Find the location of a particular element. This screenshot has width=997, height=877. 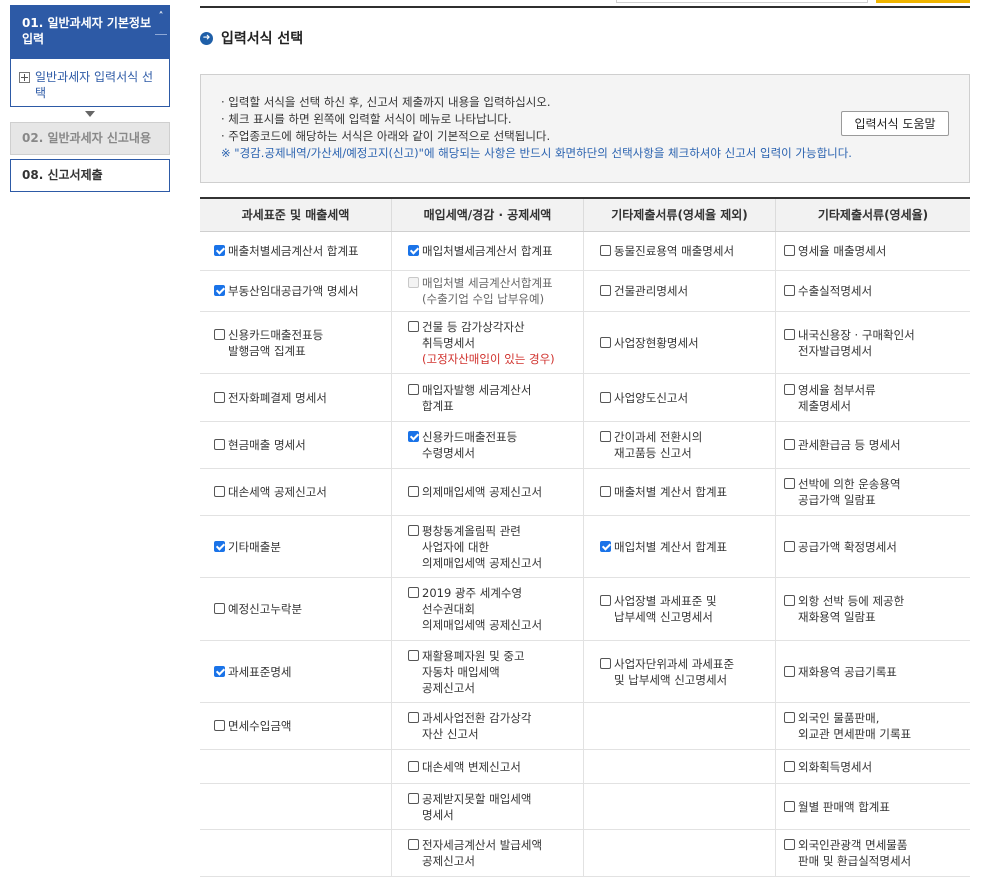

form-option: 외화획득명세서 is located at coordinates (828, 767).